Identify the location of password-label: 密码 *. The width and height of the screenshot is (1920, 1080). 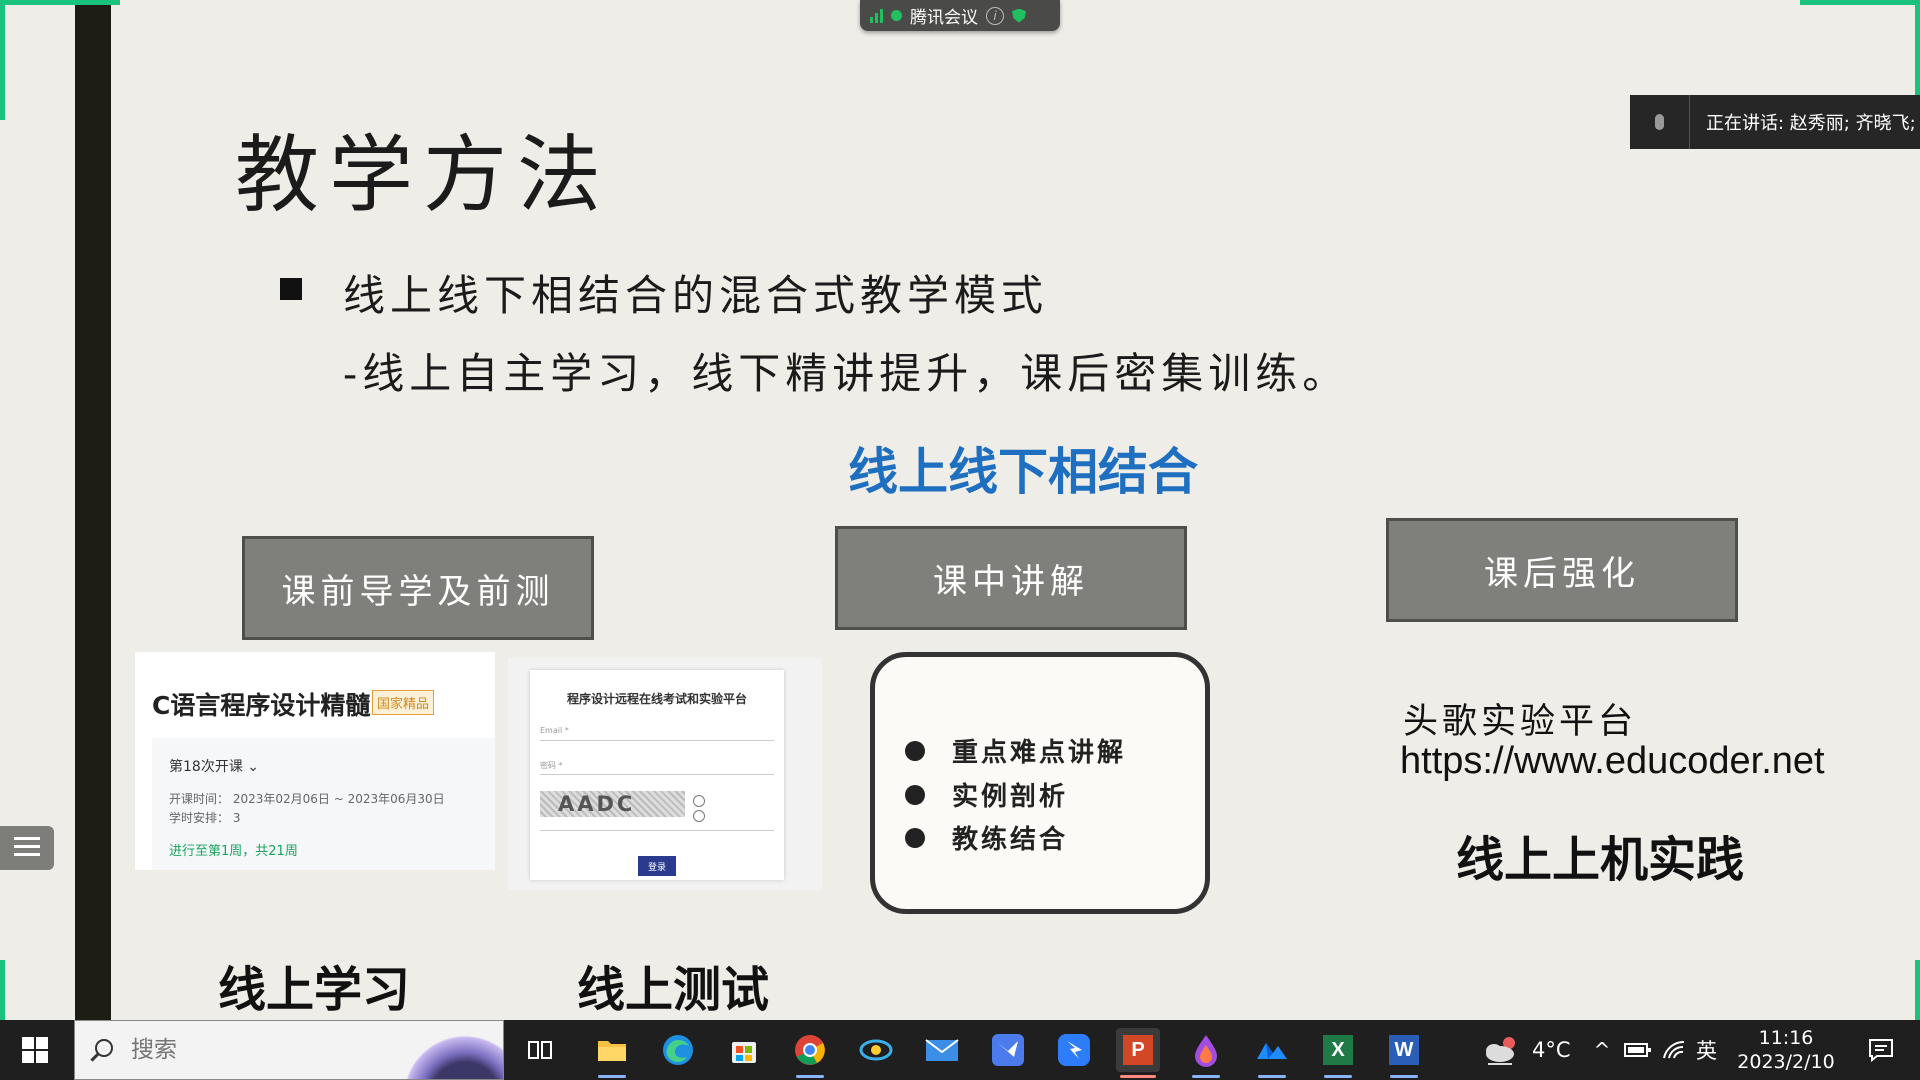
(551, 765).